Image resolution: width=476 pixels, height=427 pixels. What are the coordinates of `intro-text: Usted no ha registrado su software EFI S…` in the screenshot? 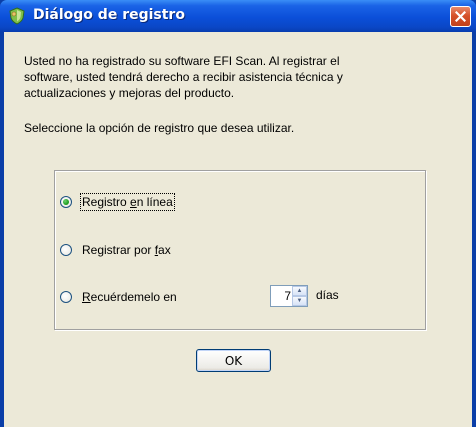 It's located at (244, 77).